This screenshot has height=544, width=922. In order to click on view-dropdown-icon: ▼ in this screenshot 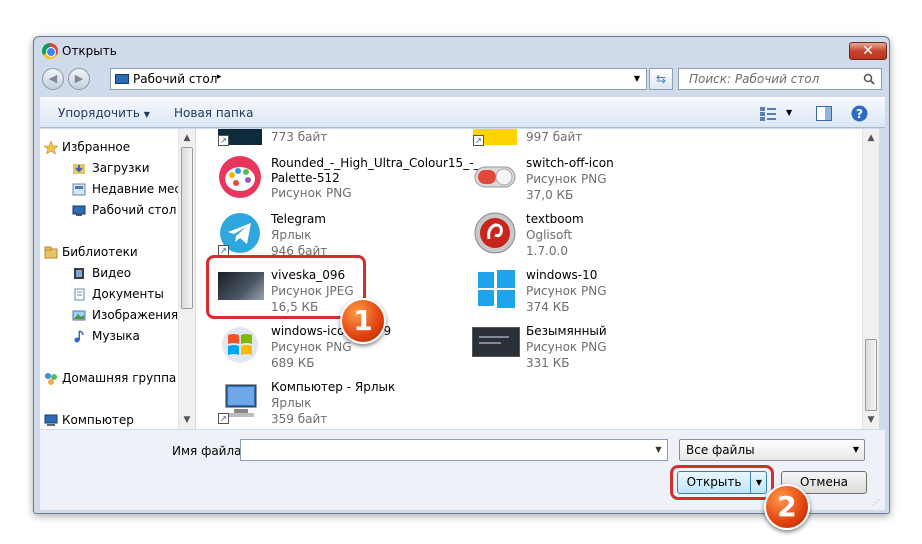, I will do `click(789, 112)`.